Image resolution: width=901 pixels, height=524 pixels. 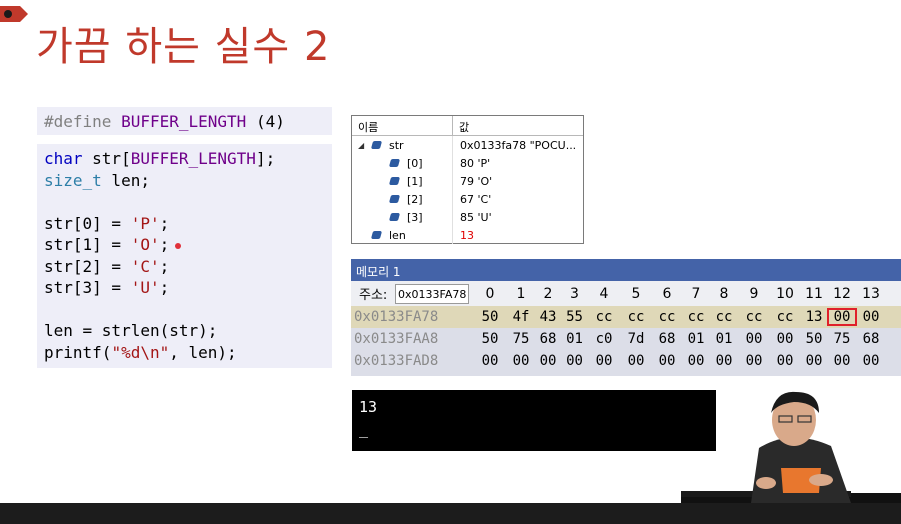 I want to click on code-token: len;, so click(x=125, y=180).